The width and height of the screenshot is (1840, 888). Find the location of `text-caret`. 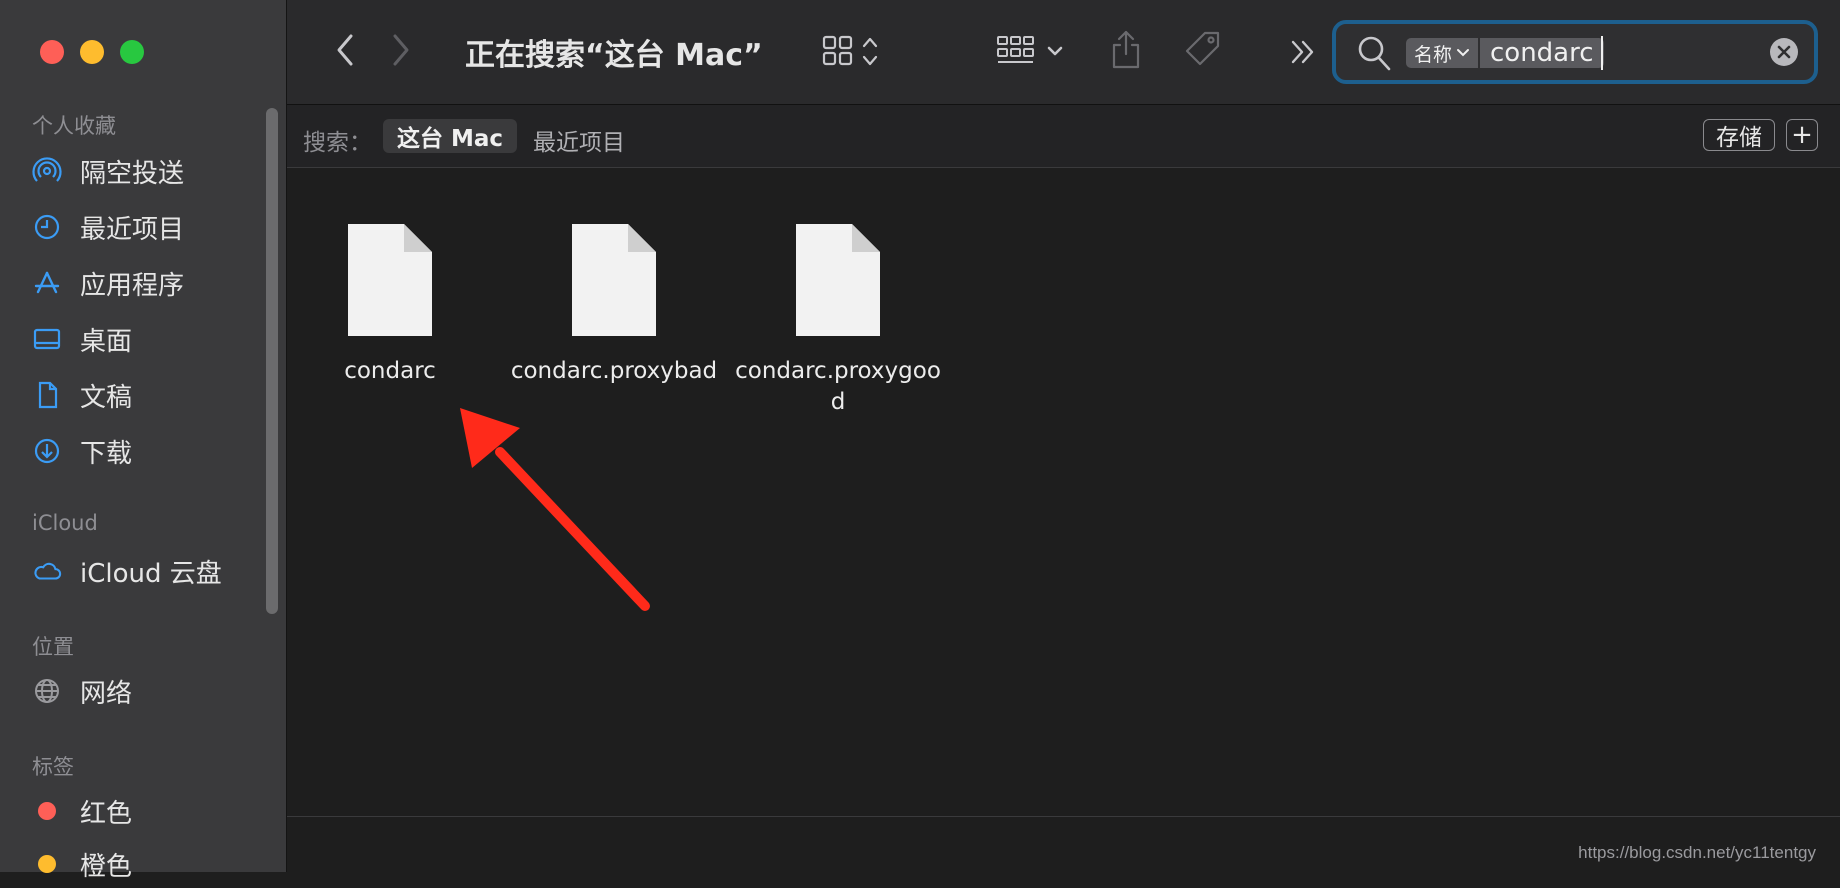

text-caret is located at coordinates (1602, 53).